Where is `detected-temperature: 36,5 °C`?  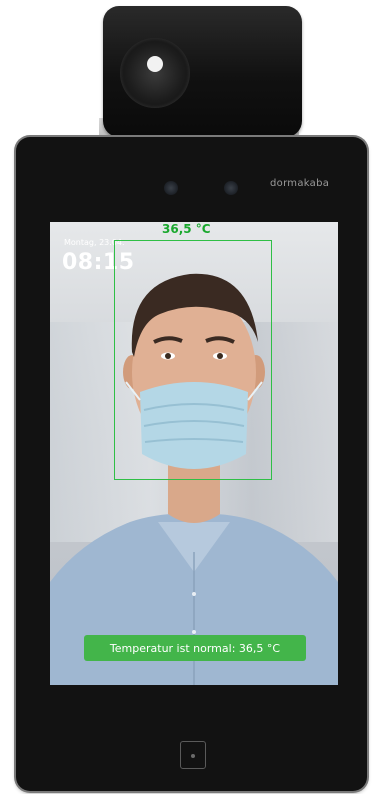
detected-temperature: 36,5 °C is located at coordinates (186, 229).